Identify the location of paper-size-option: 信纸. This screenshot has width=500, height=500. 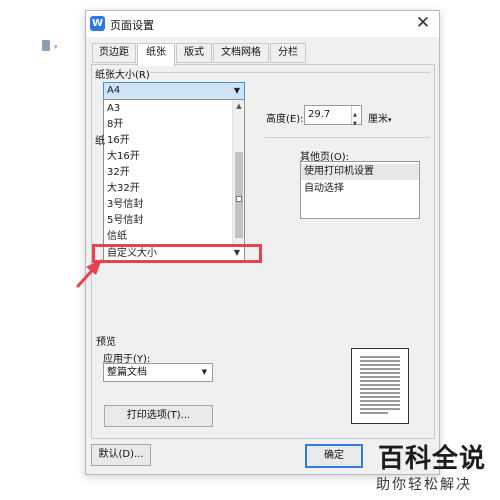
(117, 237).